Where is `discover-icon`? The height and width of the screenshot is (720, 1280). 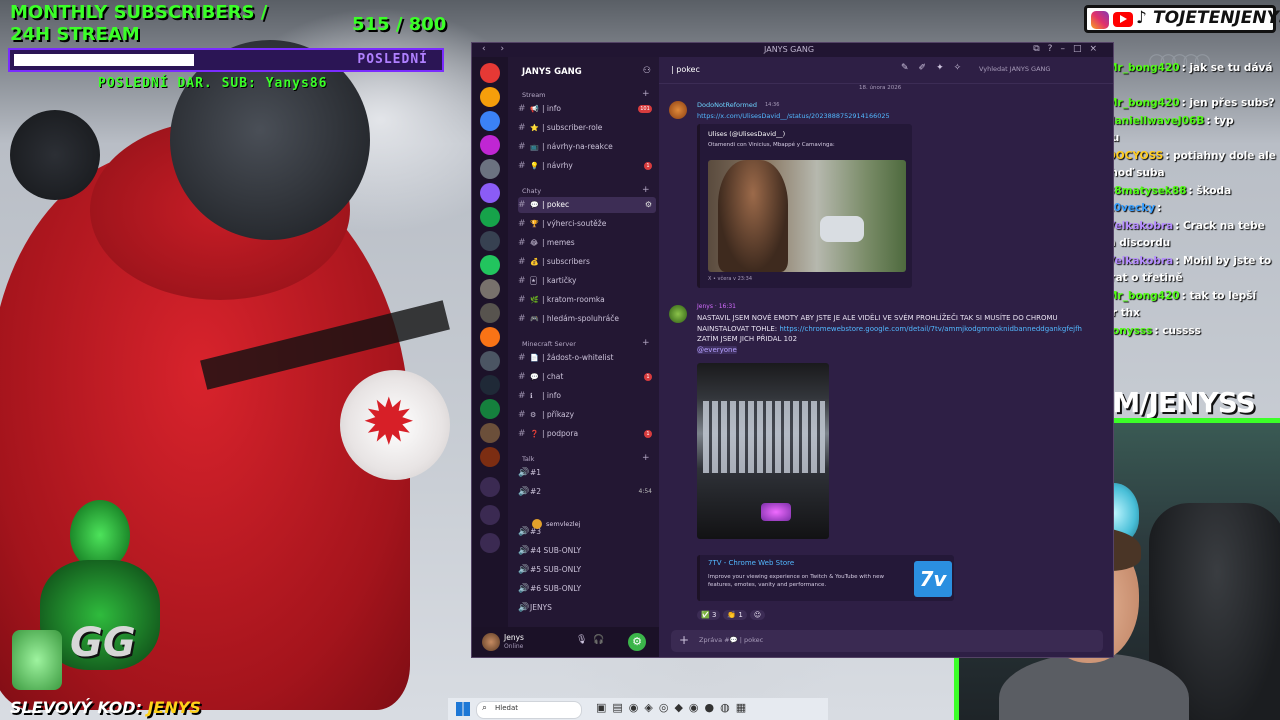 discover-icon is located at coordinates (490, 487).